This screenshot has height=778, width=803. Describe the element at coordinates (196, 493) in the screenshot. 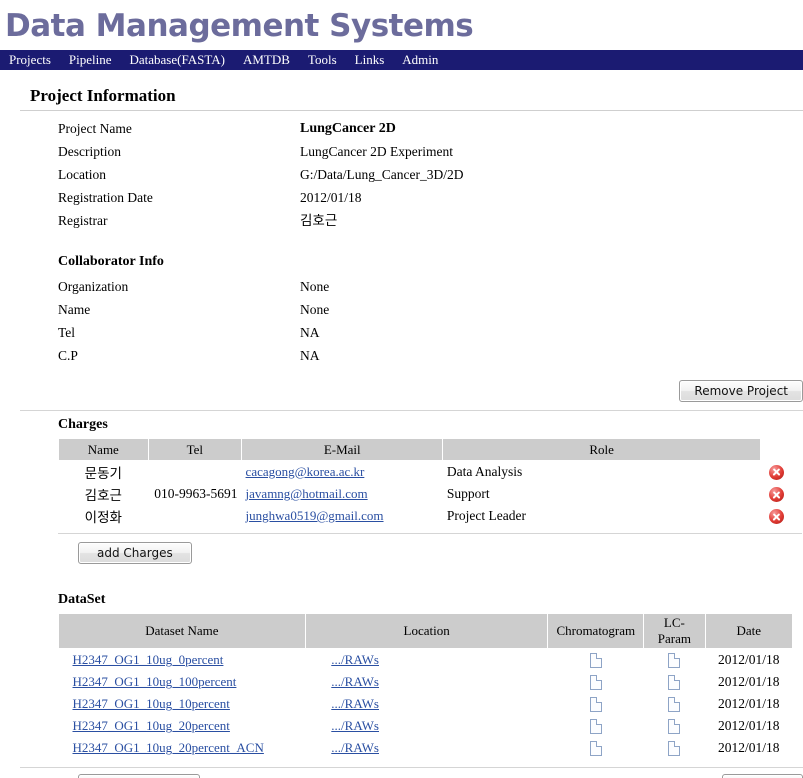

I see `charge-tel-1: 010-9963-5691` at that location.